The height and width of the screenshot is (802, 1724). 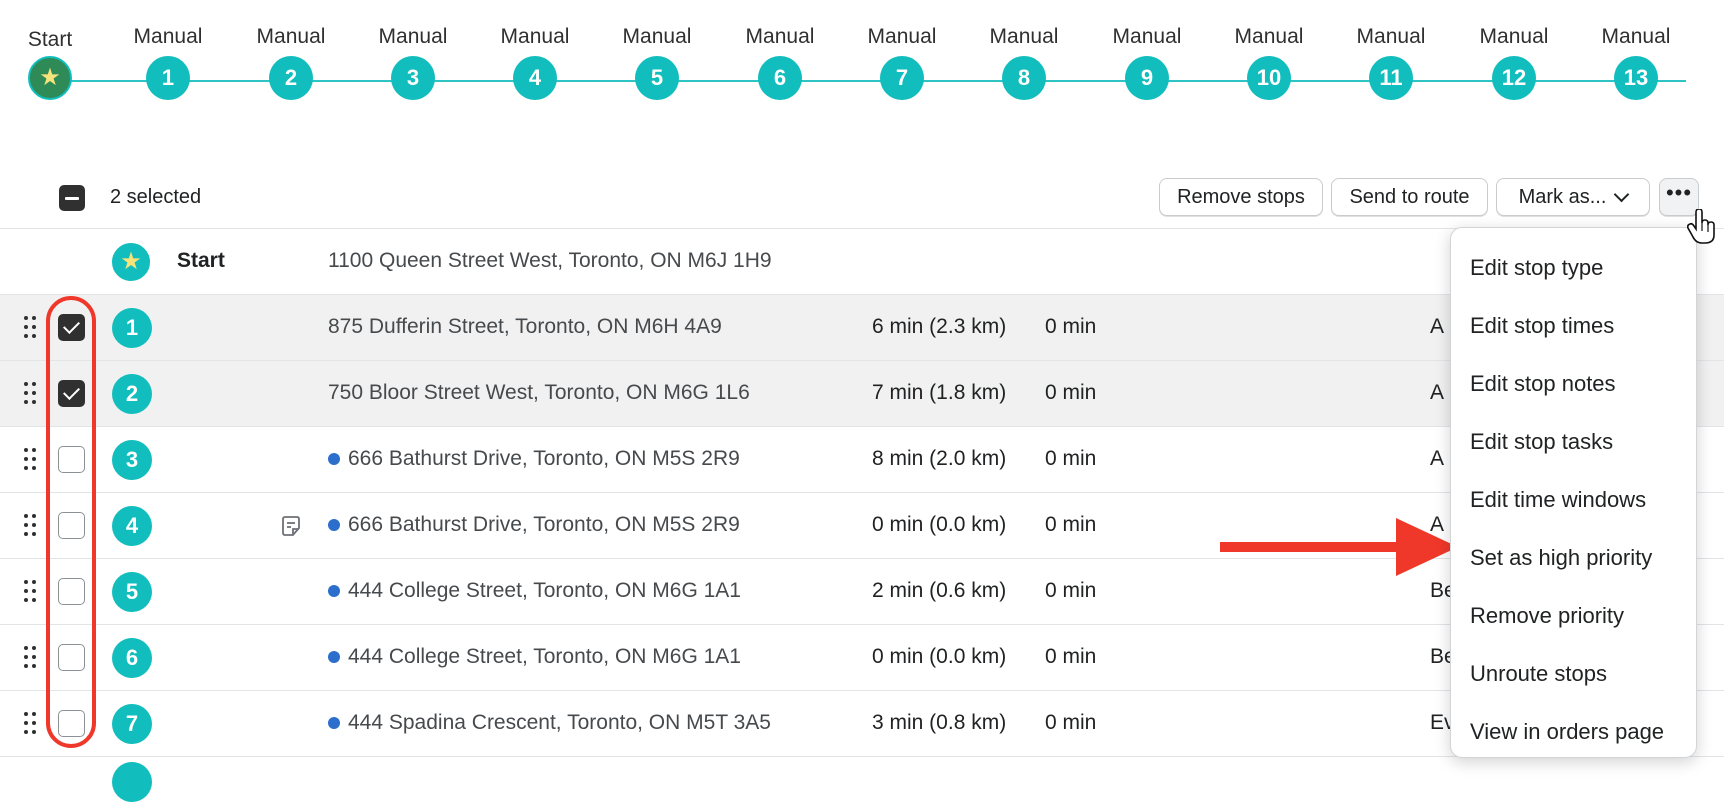 What do you see at coordinates (291, 78) in the screenshot?
I see `timeline-stop-number: 2` at bounding box center [291, 78].